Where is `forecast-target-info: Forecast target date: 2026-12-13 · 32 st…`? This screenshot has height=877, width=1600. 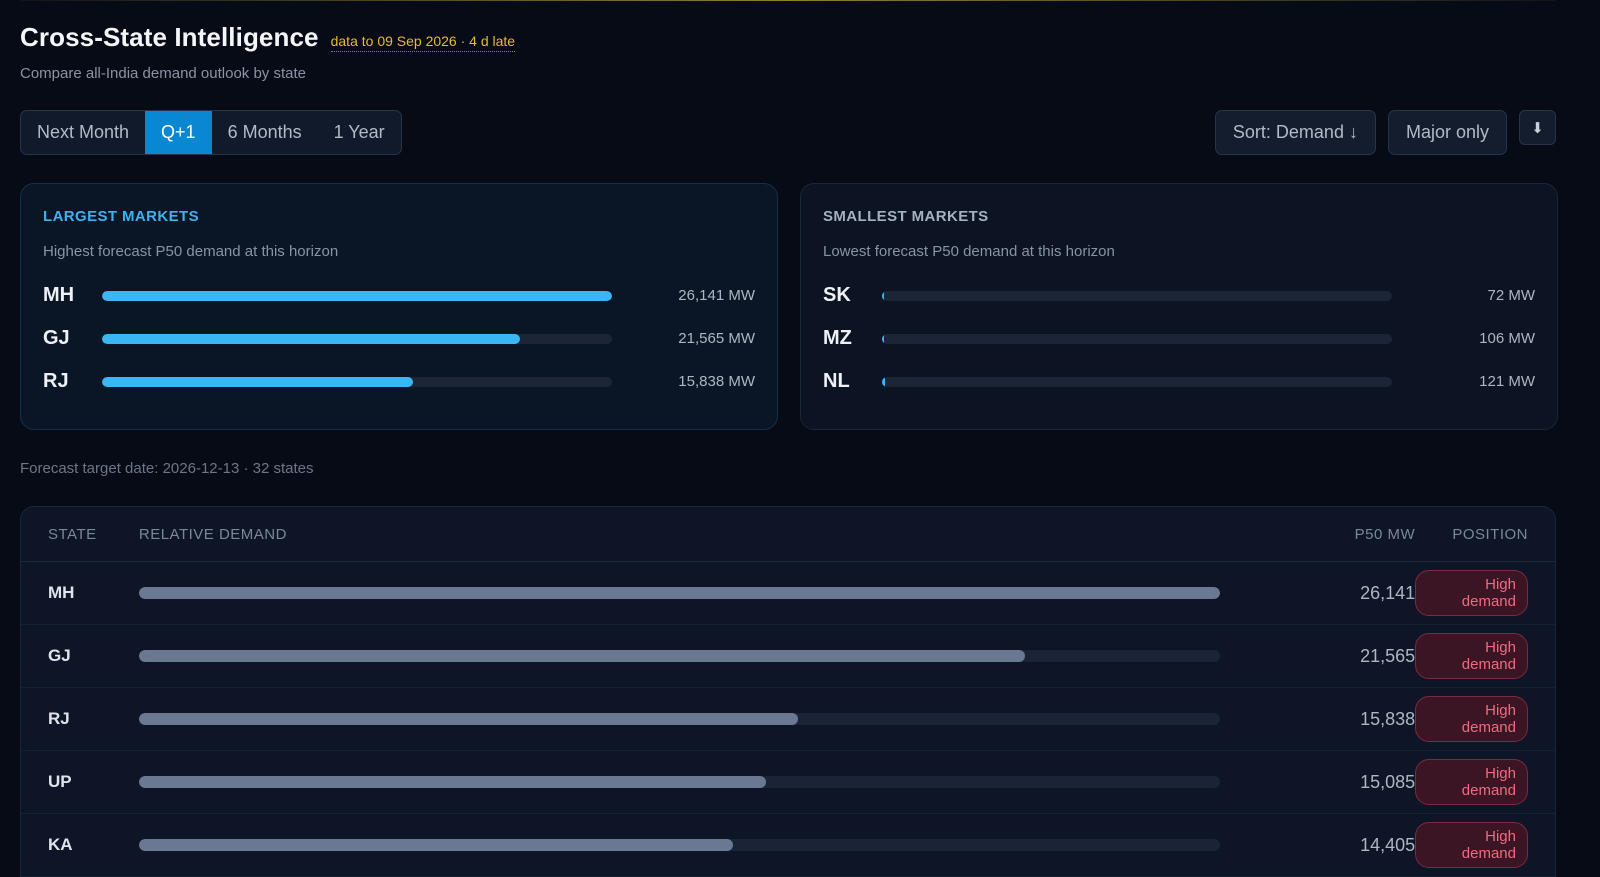
forecast-target-info: Forecast target date: 2026-12-13 · 32 st… is located at coordinates (167, 468).